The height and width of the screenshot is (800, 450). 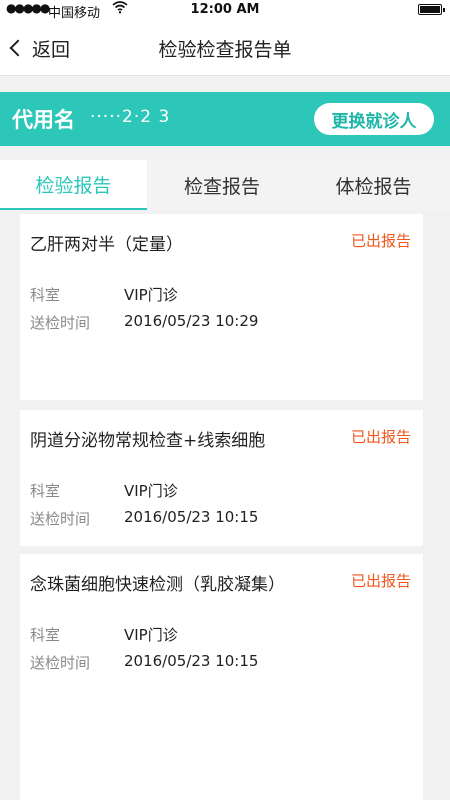 I want to click on page-title: 检验检查报告单, so click(x=225, y=50).